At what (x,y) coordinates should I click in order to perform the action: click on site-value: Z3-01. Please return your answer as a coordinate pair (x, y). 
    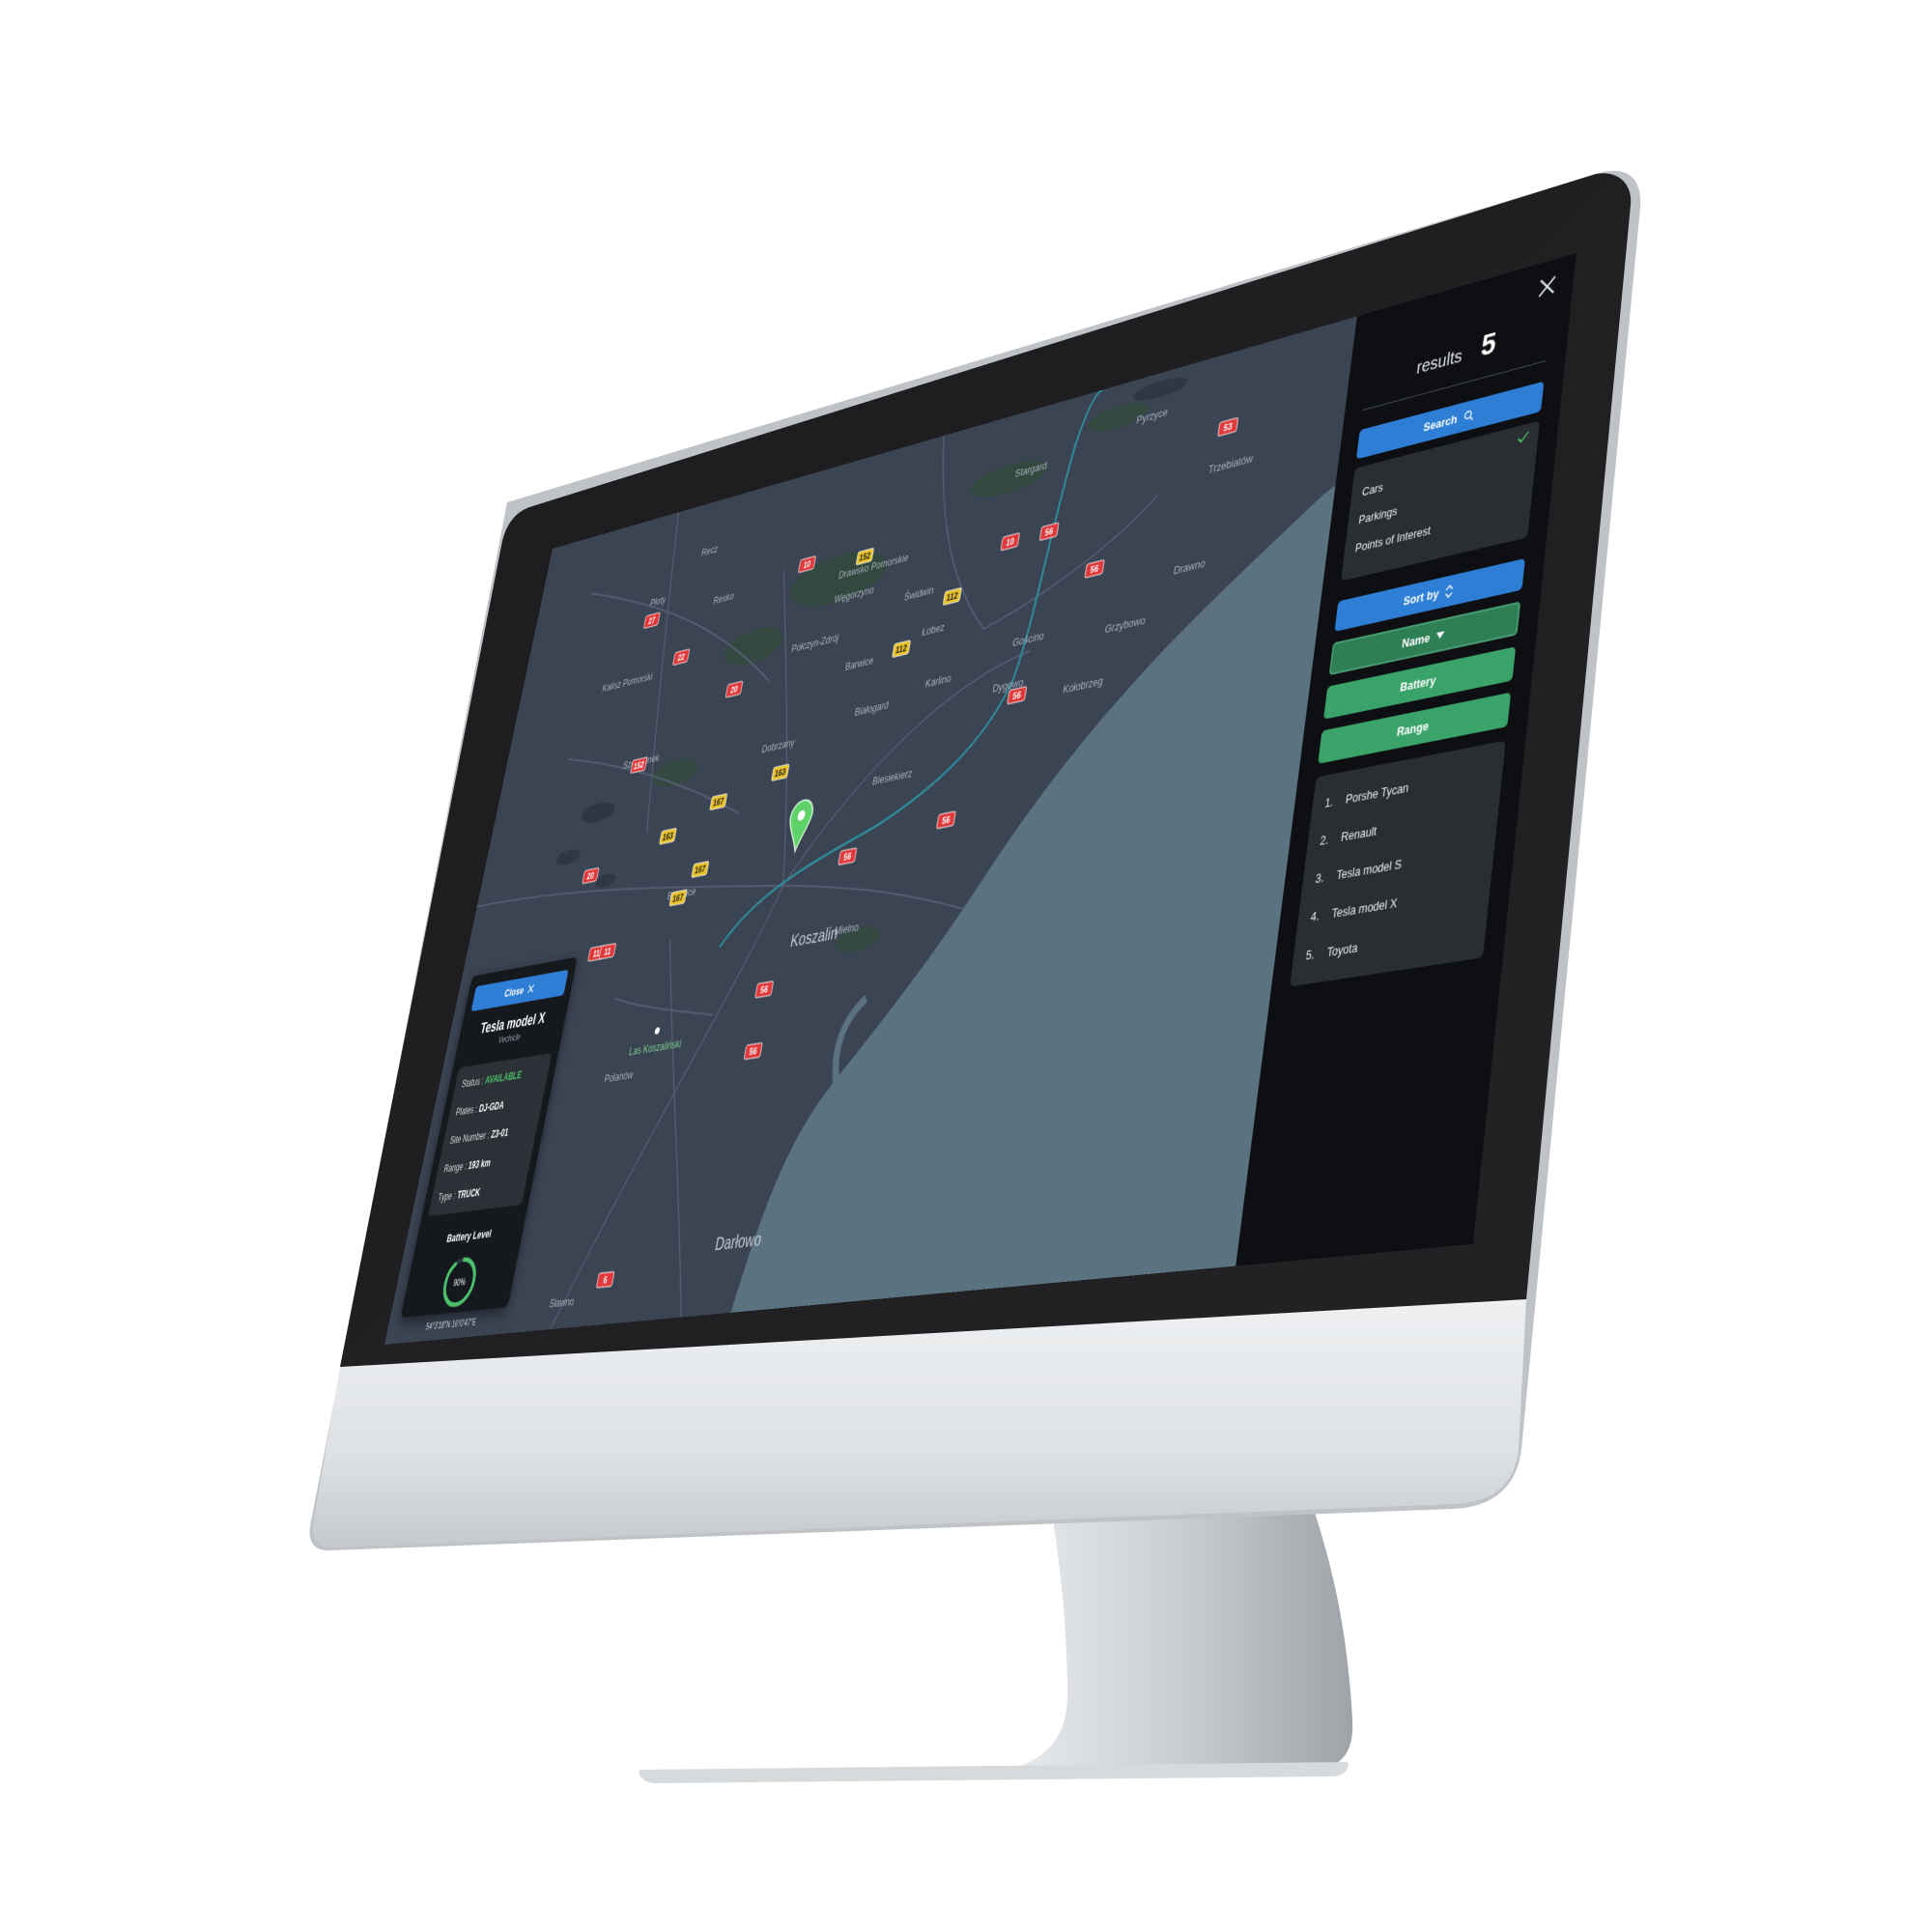
    Looking at the image, I should click on (499, 1133).